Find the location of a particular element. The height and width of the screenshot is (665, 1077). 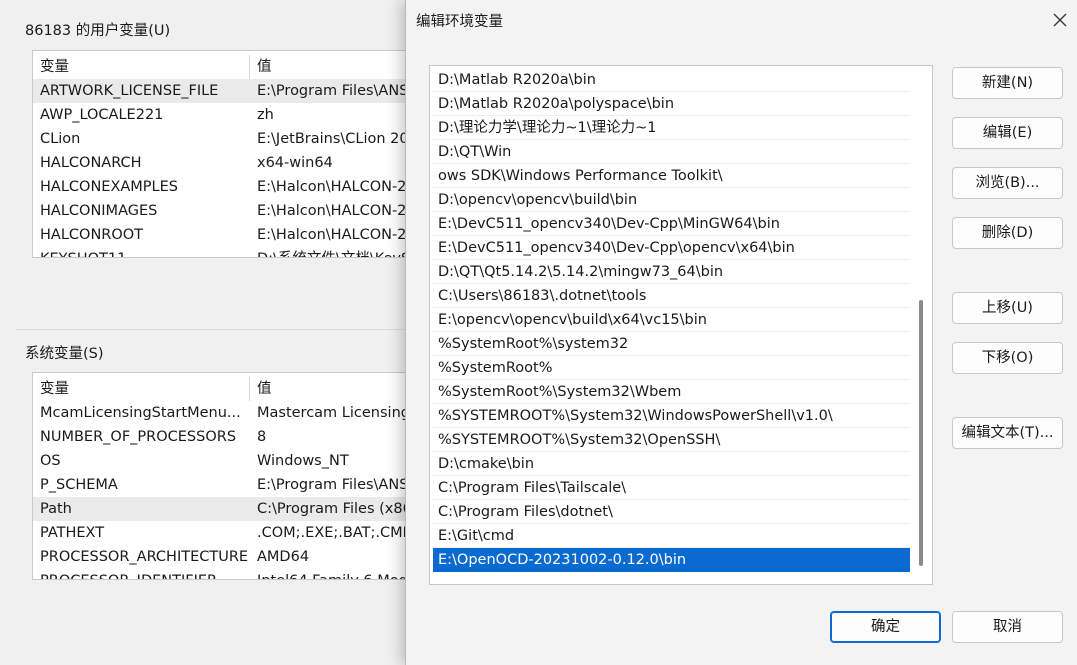

variable-name: NUMBER_OF_PROCESSORS is located at coordinates (138, 437).